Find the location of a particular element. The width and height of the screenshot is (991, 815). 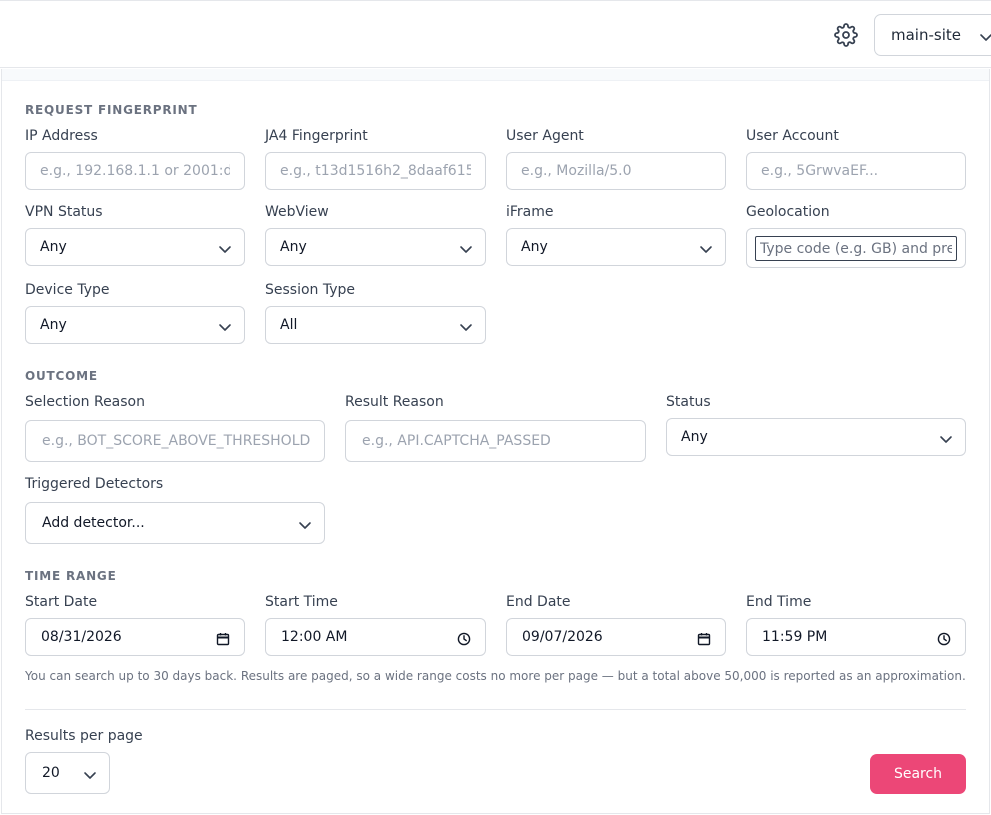

device-type-select: Any is located at coordinates (135, 325).